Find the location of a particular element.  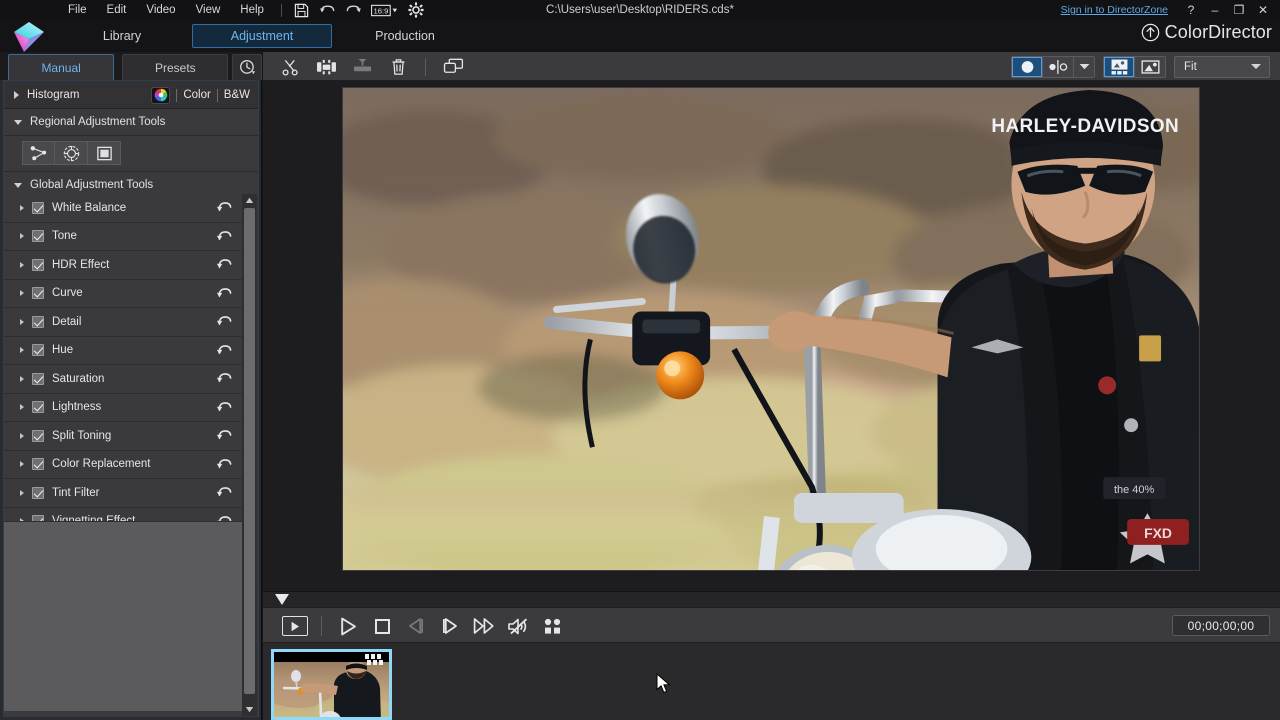

brush-mask-tool-icon is located at coordinates (104, 153).